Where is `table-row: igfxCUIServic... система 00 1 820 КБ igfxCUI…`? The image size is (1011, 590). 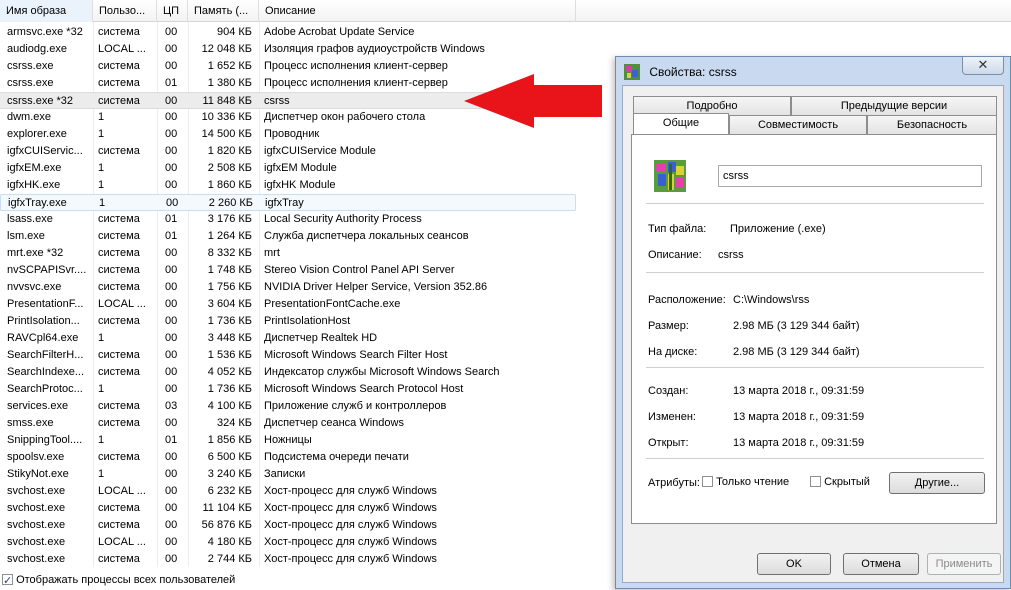
table-row: igfxCUIServic... система 00 1 820 КБ igfxCUI… is located at coordinates (288, 151).